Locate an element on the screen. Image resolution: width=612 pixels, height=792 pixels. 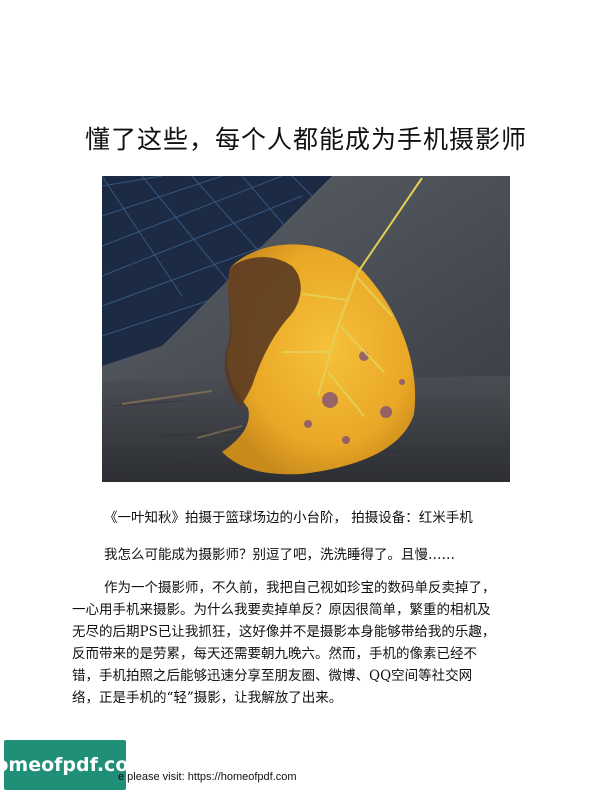
paragraph-2-line: 错，手机拍照之后能够迅速分享至朋友圈、微博、QQ空间等社交网 is located at coordinates (272, 676).